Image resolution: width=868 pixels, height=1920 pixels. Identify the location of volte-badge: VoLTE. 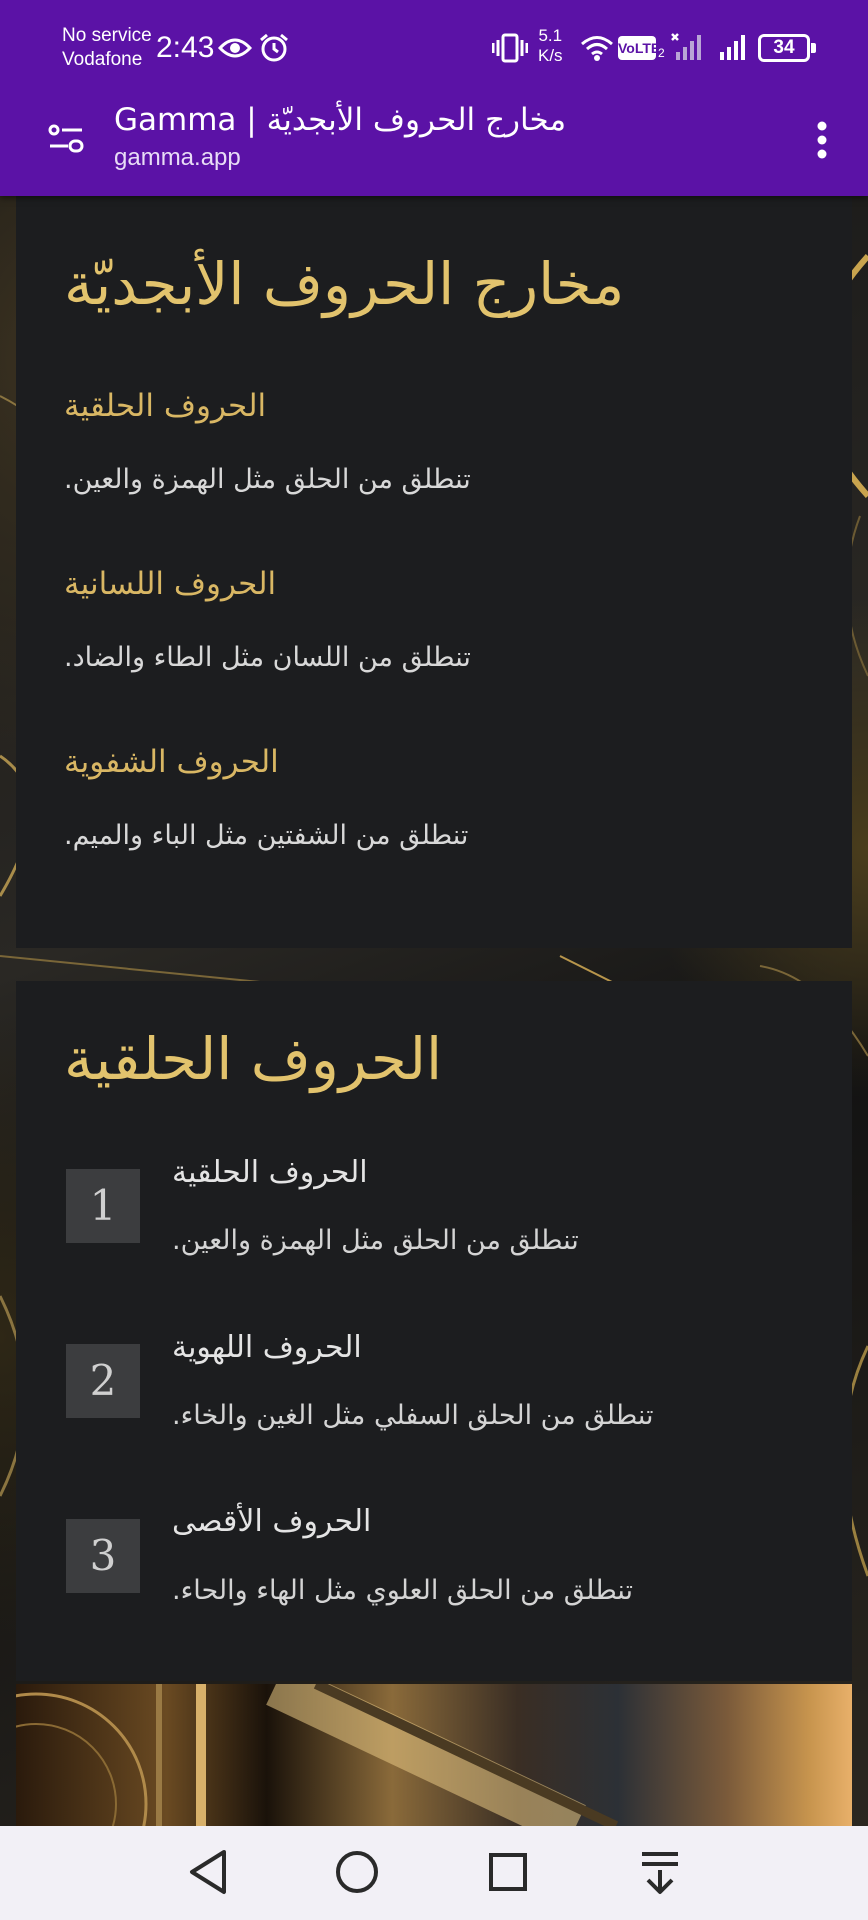
(639, 48).